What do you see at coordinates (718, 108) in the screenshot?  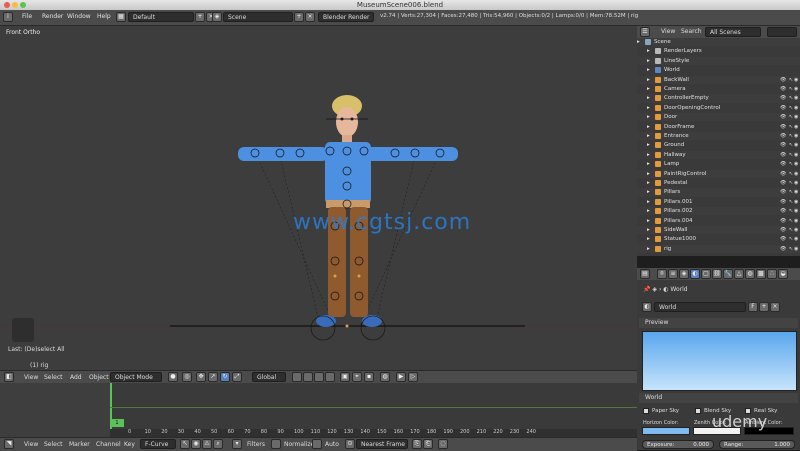 I see `outliner-row: ▸ DoorOpeningControl 👁 ↖ ◉` at bounding box center [718, 108].